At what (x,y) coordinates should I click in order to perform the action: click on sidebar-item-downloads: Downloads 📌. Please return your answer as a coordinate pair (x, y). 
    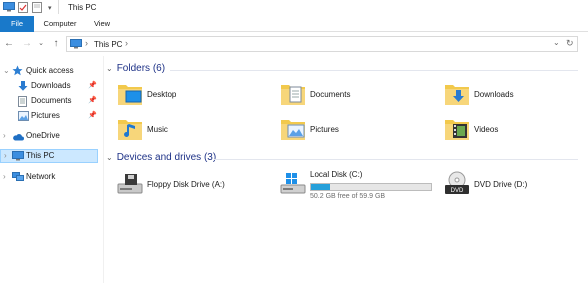
    Looking at the image, I should click on (50, 86).